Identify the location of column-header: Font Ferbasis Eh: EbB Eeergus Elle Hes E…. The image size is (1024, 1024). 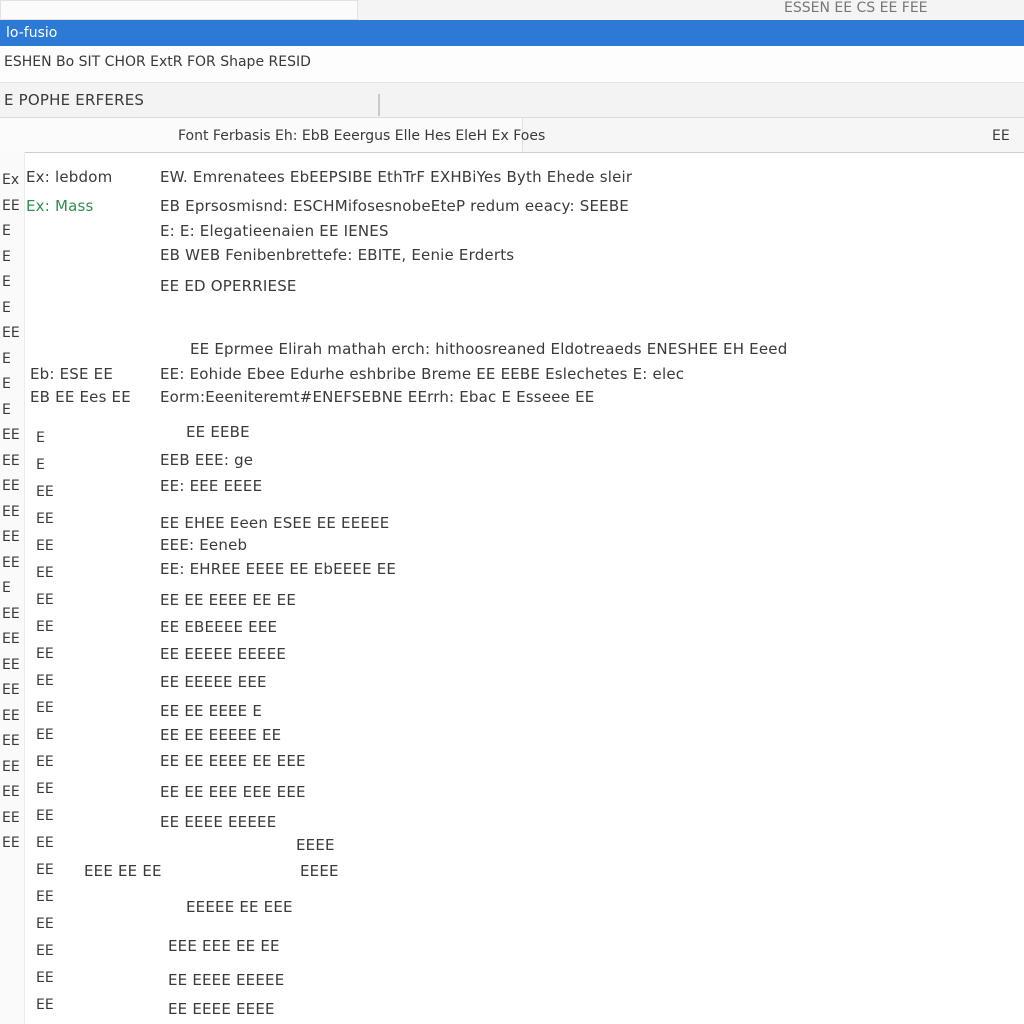
(361, 136).